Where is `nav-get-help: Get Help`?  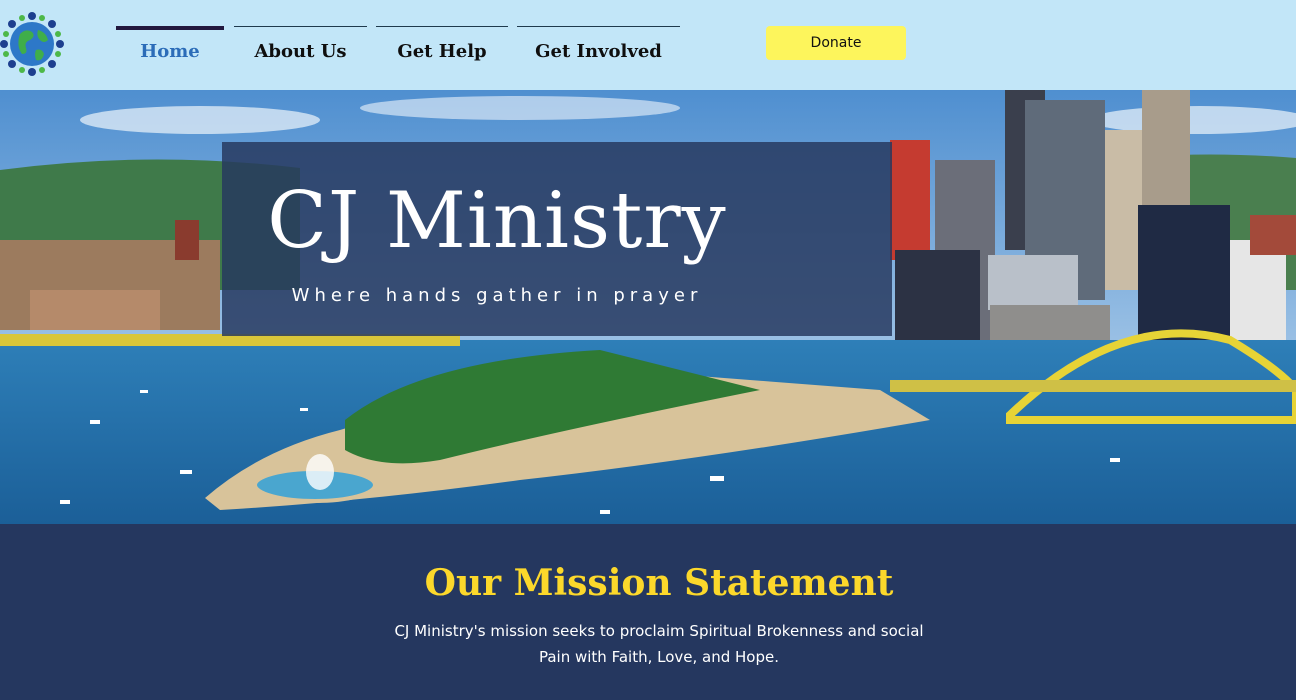
nav-get-help: Get Help is located at coordinates (442, 51).